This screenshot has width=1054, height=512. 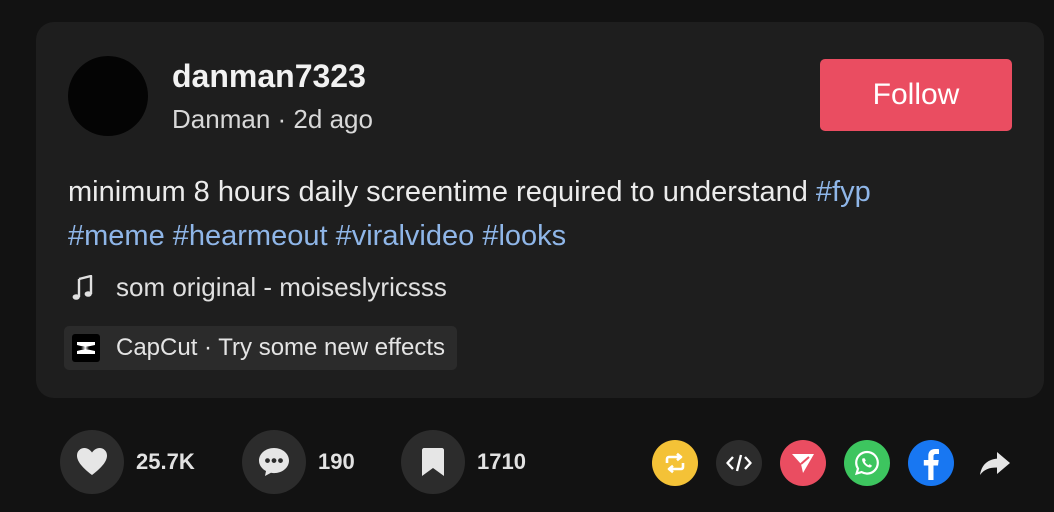 I want to click on repost-button, so click(x=675, y=463).